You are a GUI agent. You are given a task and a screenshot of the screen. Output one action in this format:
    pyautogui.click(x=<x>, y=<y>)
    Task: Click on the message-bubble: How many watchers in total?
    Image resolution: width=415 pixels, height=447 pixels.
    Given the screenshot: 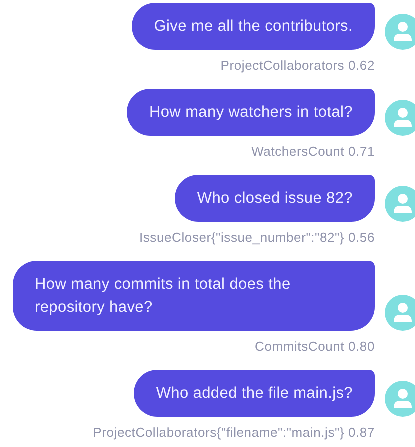 What is the action you would take?
    pyautogui.click(x=251, y=112)
    